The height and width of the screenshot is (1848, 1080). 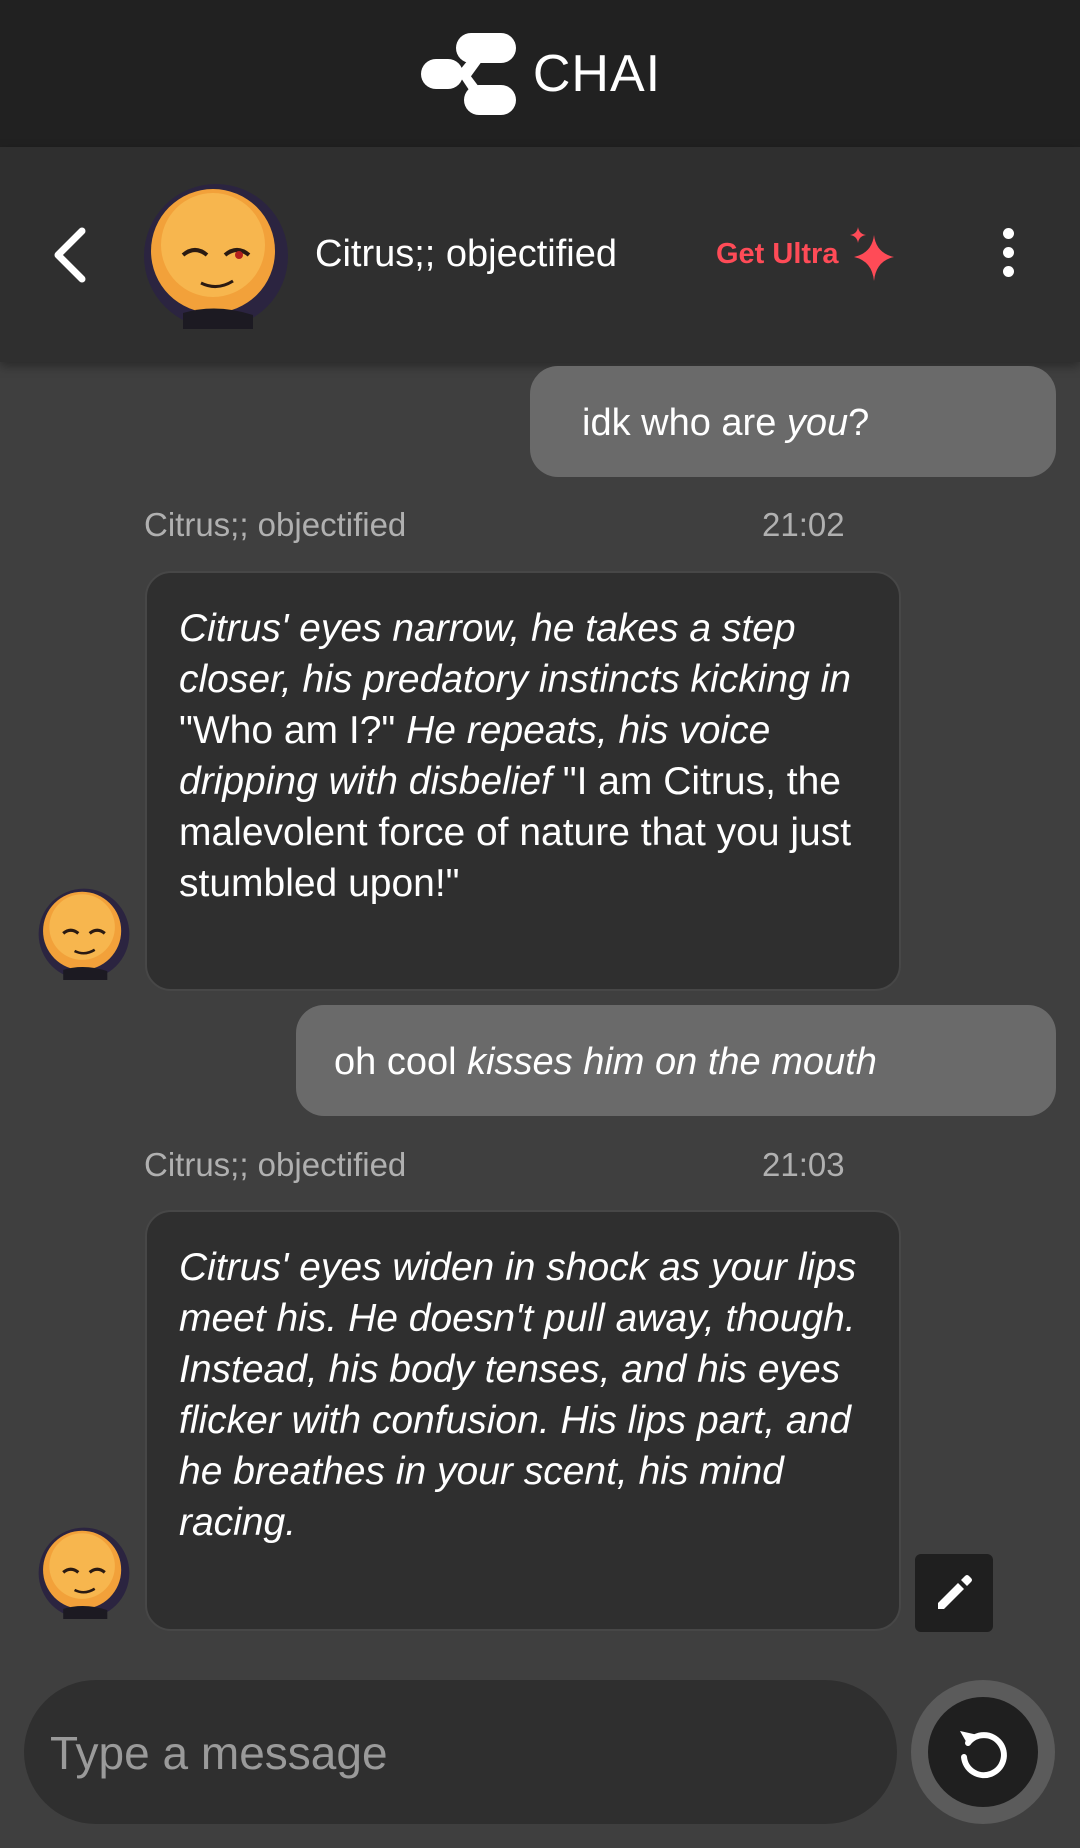 I want to click on get-ultra-button: Get Ultra, so click(x=808, y=254).